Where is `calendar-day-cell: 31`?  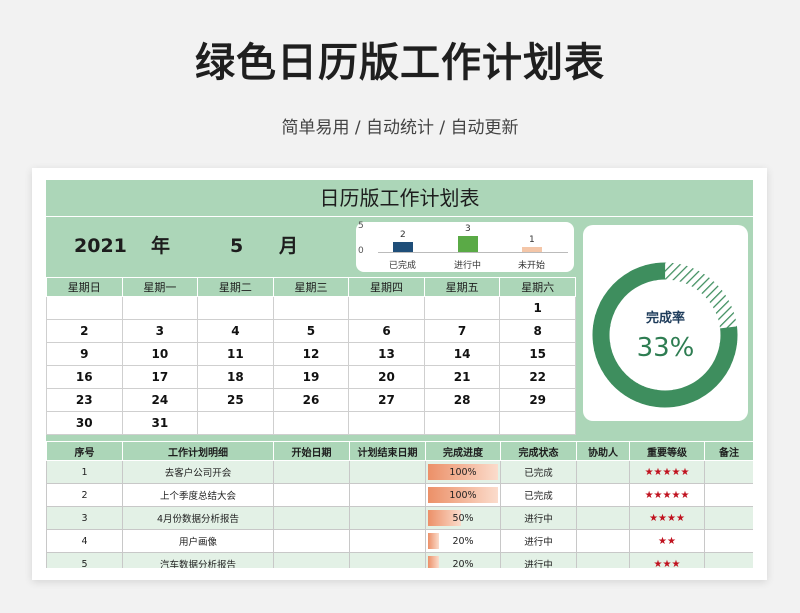 calendar-day-cell: 31 is located at coordinates (160, 423).